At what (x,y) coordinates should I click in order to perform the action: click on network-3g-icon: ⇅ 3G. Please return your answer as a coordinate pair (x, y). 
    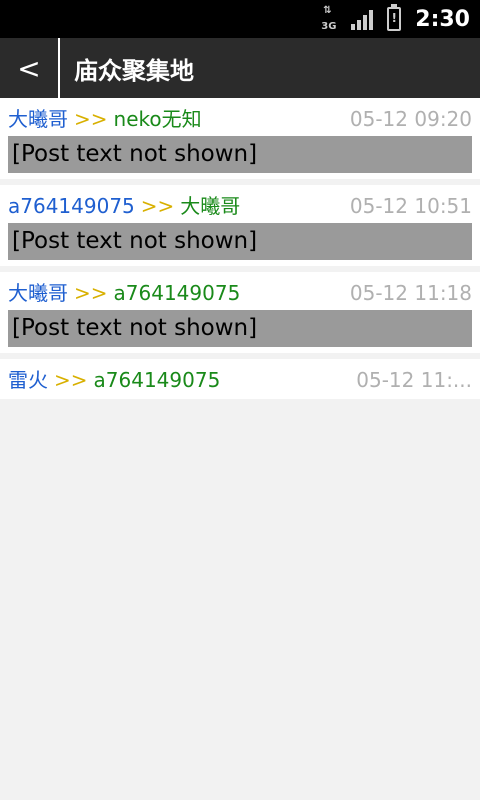
    Looking at the image, I should click on (329, 19).